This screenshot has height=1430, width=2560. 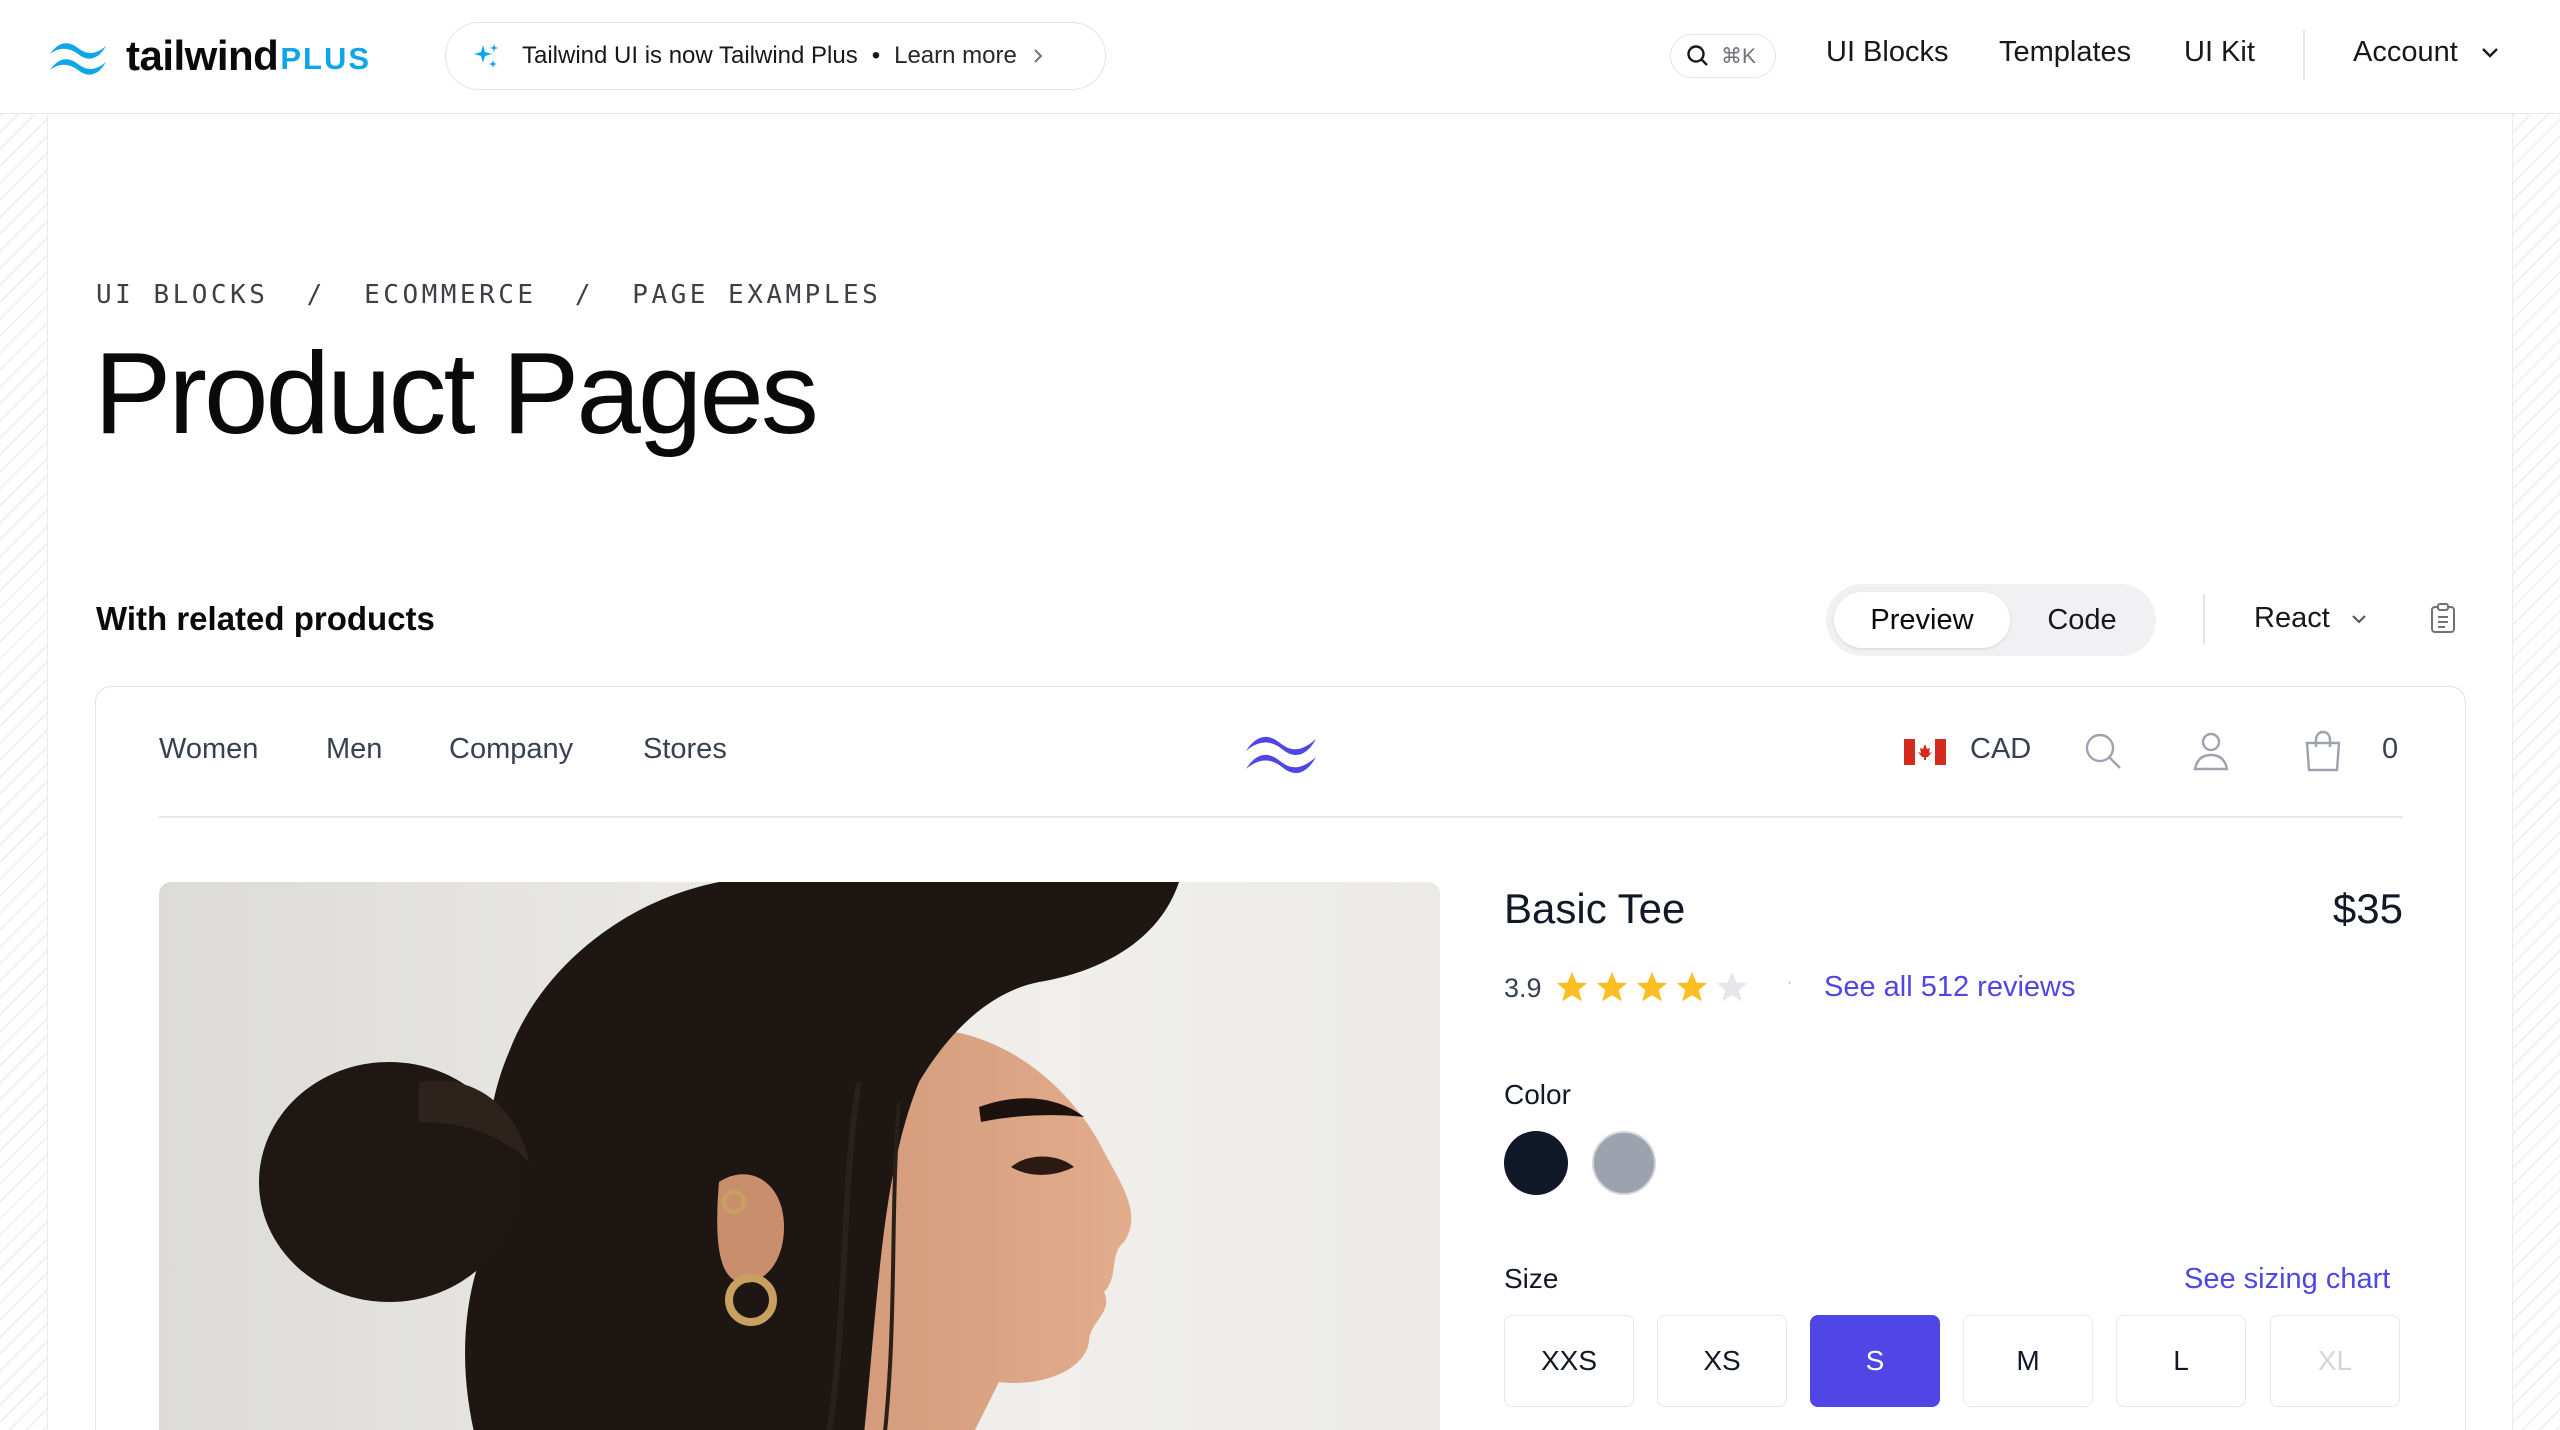 What do you see at coordinates (2335, 1361) in the screenshot?
I see `size-option-xl: XL` at bounding box center [2335, 1361].